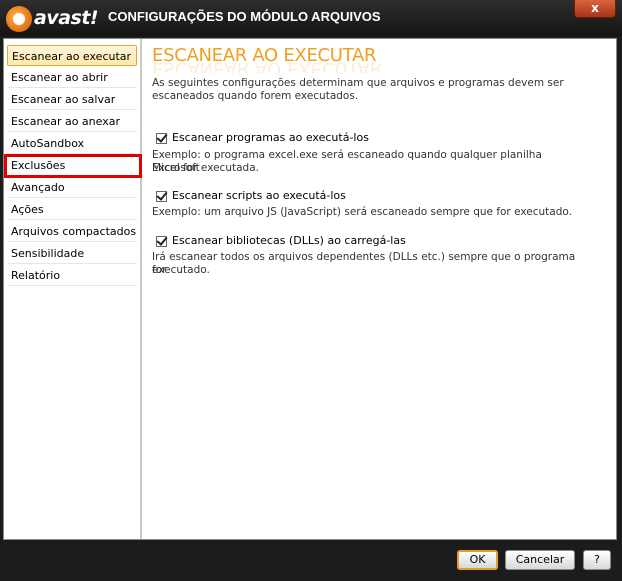 The image size is (622, 581). What do you see at coordinates (181, 270) in the screenshot?
I see `scan-dlls-desc-line2: executado.` at bounding box center [181, 270].